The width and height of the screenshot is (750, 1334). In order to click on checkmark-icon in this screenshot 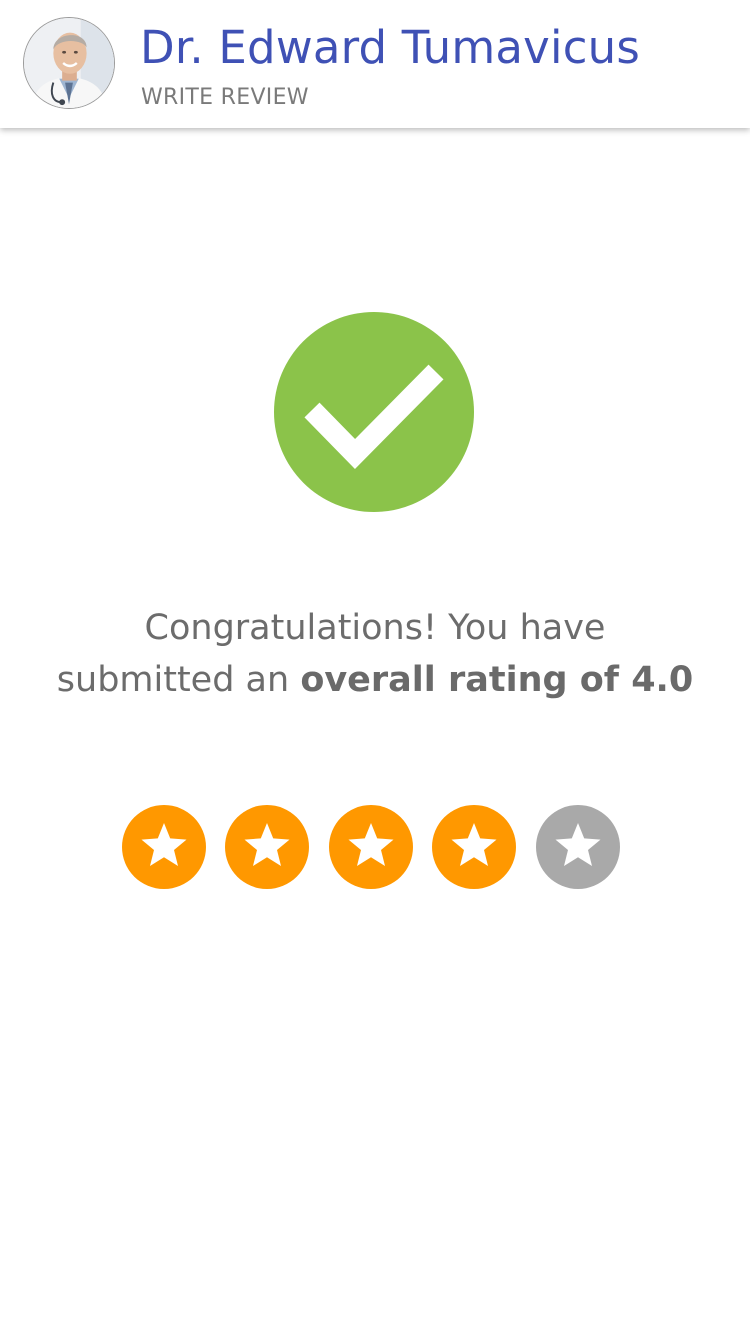, I will do `click(374, 416)`.